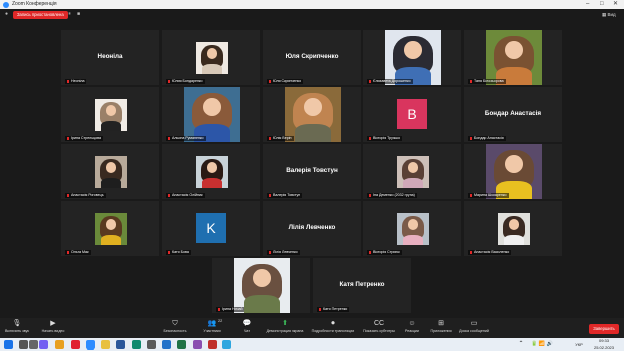 This screenshot has width=624, height=351. I want to click on opera-icon, so click(75, 344).